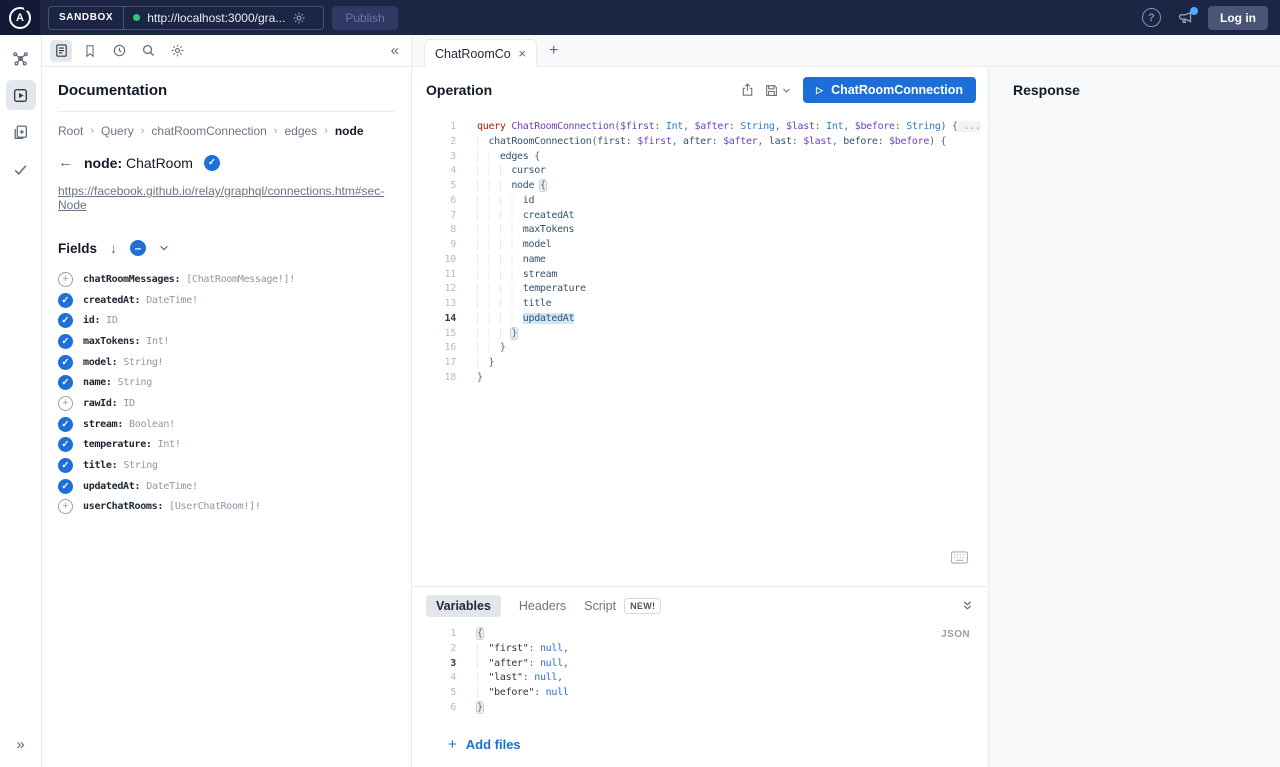 This screenshot has width=1280, height=767. What do you see at coordinates (395, 50) in the screenshot?
I see `collapse-docs-button: «` at bounding box center [395, 50].